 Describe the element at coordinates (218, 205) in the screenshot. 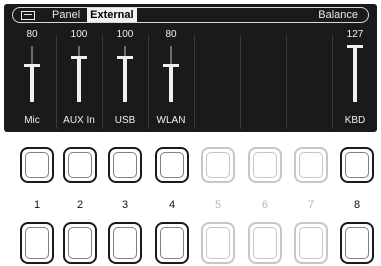

I see `channel-number: 5` at that location.